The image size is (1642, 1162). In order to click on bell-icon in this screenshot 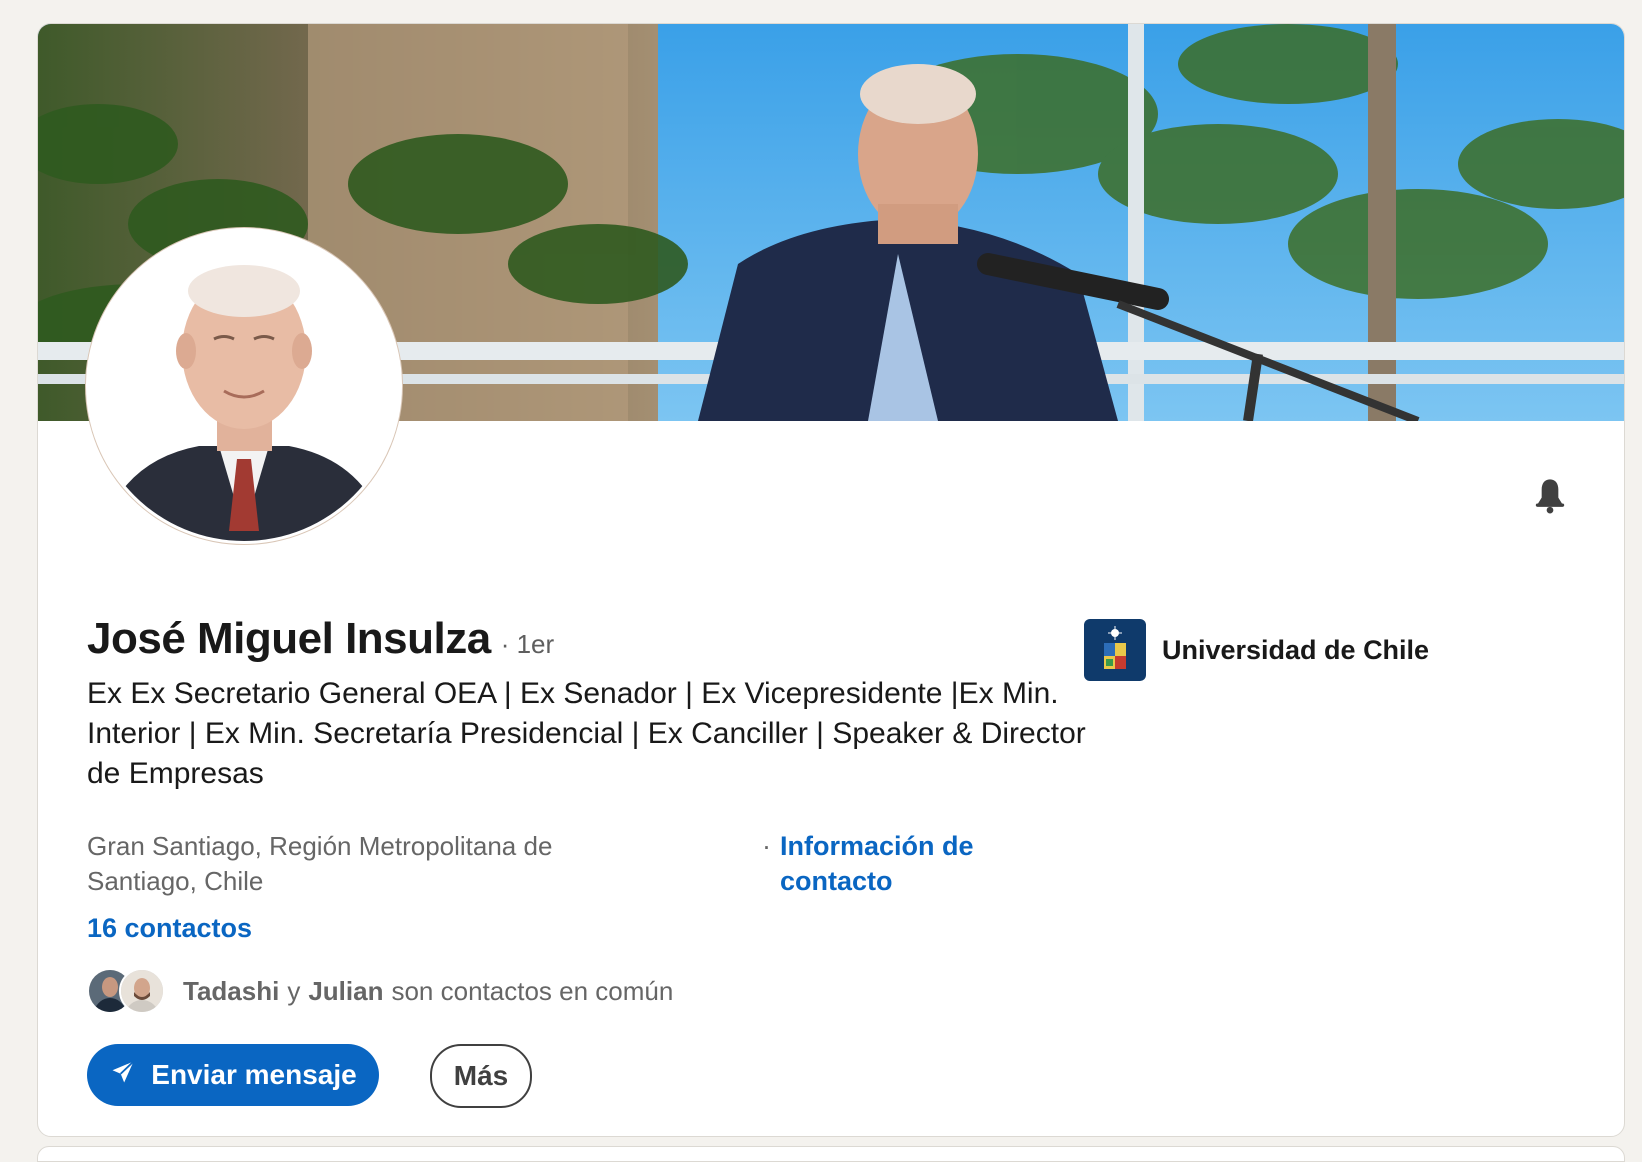, I will do `click(1550, 496)`.